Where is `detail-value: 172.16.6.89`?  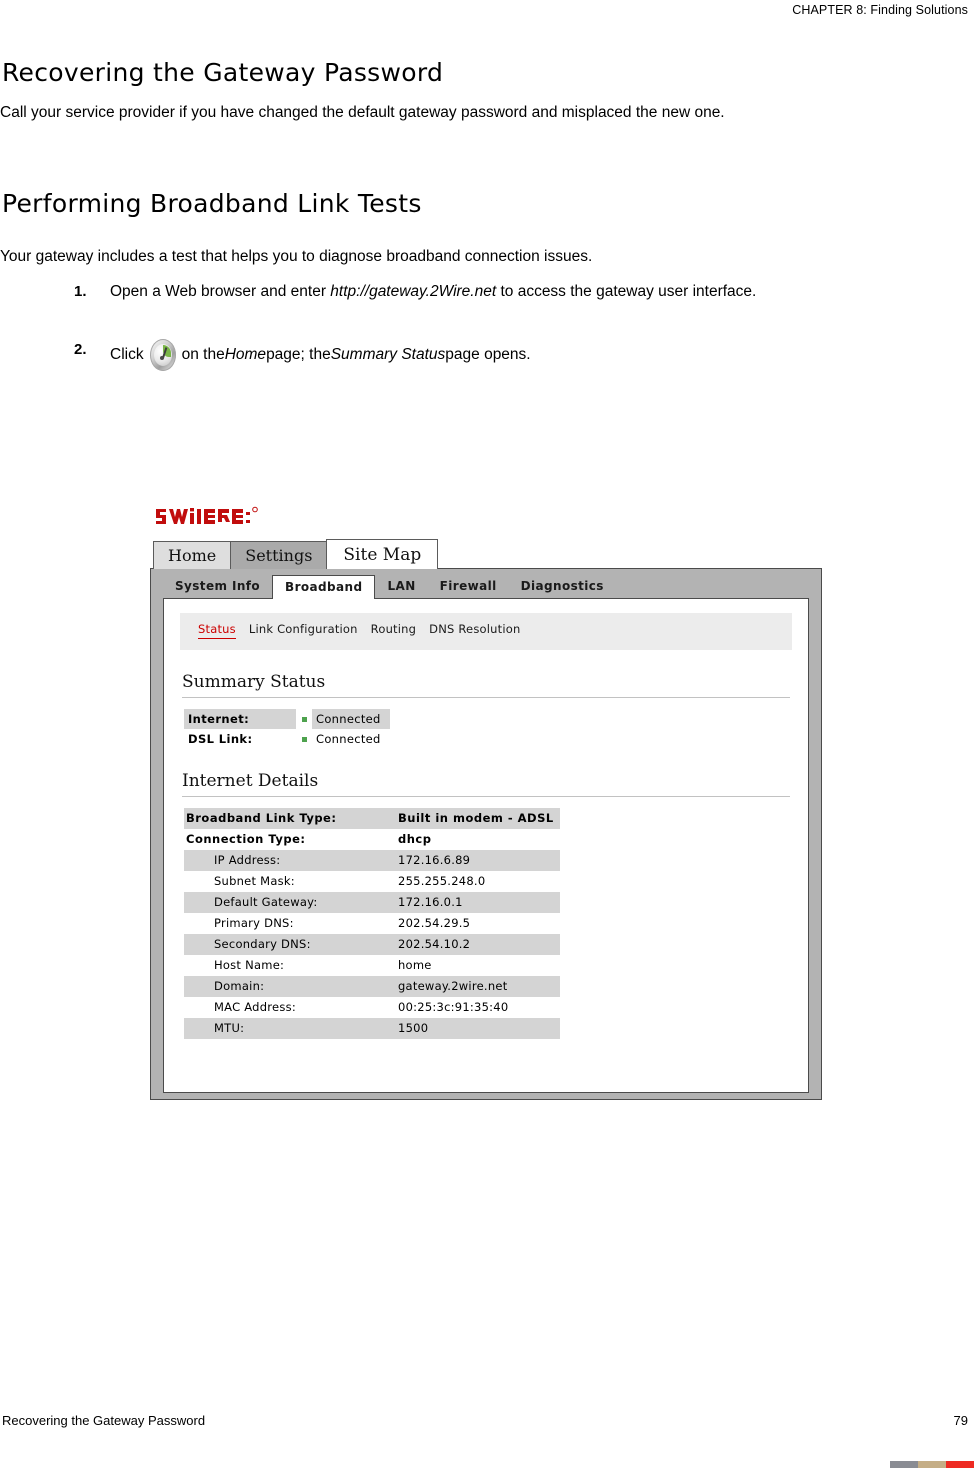 detail-value: 172.16.6.89 is located at coordinates (476, 860).